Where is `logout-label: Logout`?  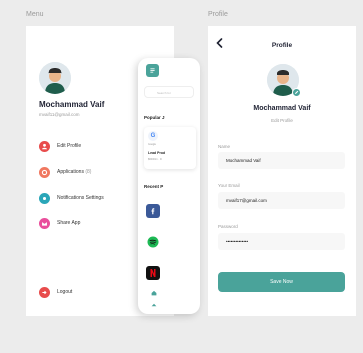
logout-label: Logout is located at coordinates (65, 292).